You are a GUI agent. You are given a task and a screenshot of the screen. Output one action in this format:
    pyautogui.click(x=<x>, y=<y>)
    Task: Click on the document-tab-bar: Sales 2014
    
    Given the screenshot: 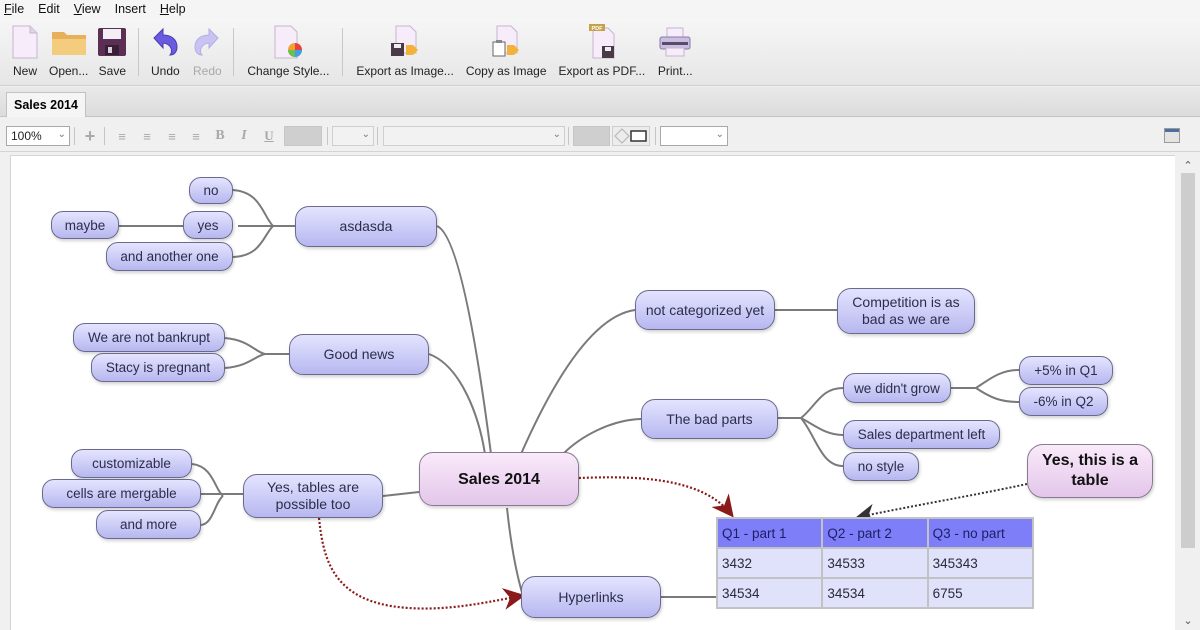 What is the action you would take?
    pyautogui.click(x=600, y=102)
    